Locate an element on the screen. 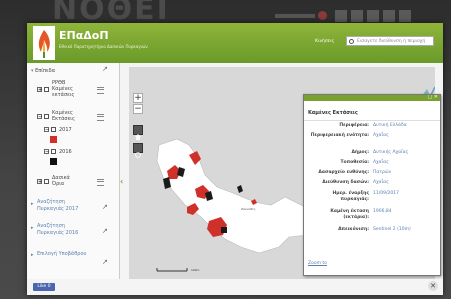  layer-label-line: εκτάσεις is located at coordinates (63, 95).